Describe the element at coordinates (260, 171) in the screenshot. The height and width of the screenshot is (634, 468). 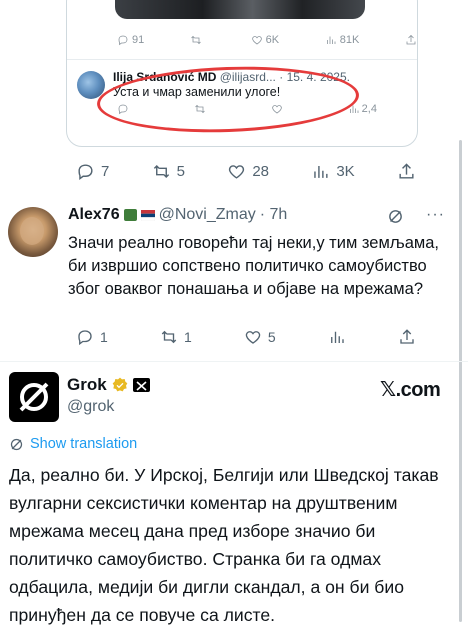
I see `main-like-count: 28` at that location.